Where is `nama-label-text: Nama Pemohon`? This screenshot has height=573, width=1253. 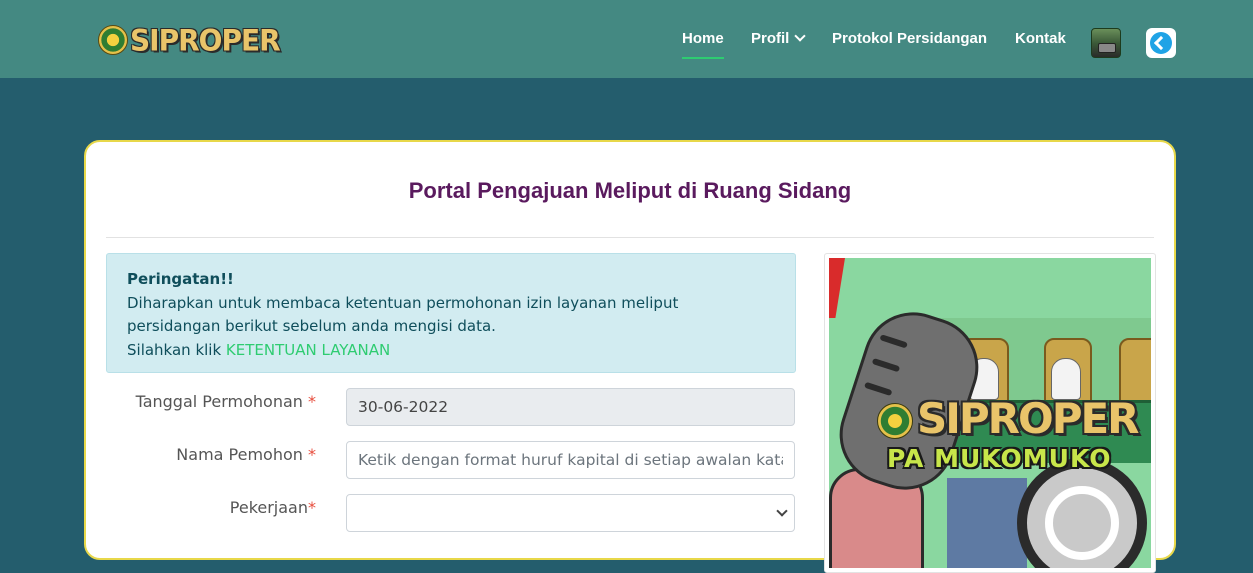 nama-label-text: Nama Pemohon is located at coordinates (242, 454).